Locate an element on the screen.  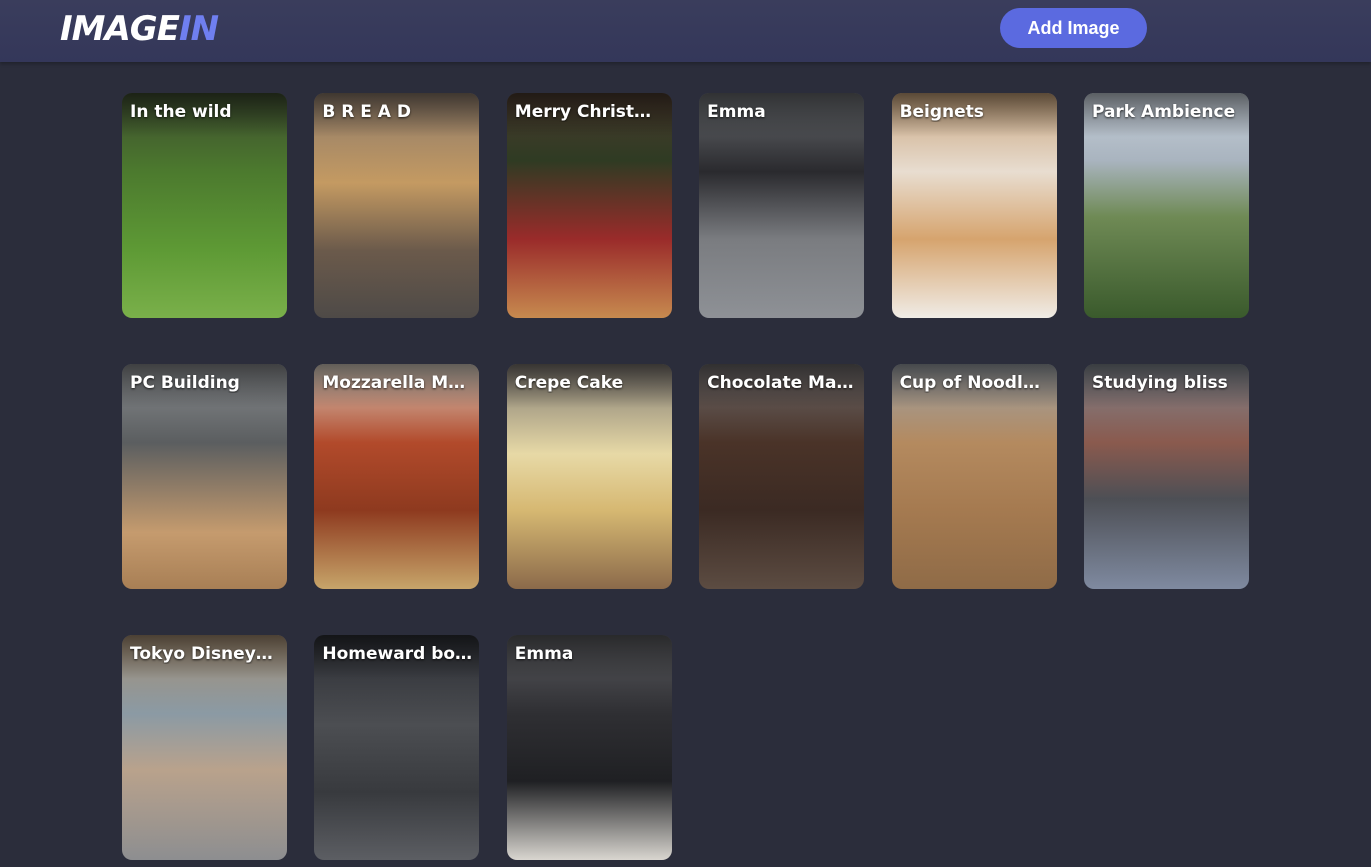
image-card: B R E A D is located at coordinates (397, 205).